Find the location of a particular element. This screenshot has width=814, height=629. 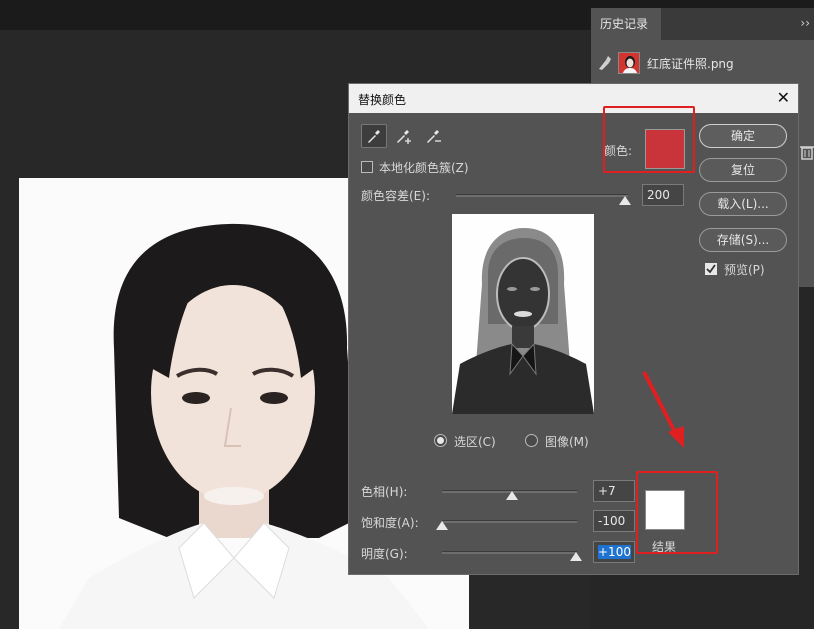

eyedropper-icon is located at coordinates (374, 136).